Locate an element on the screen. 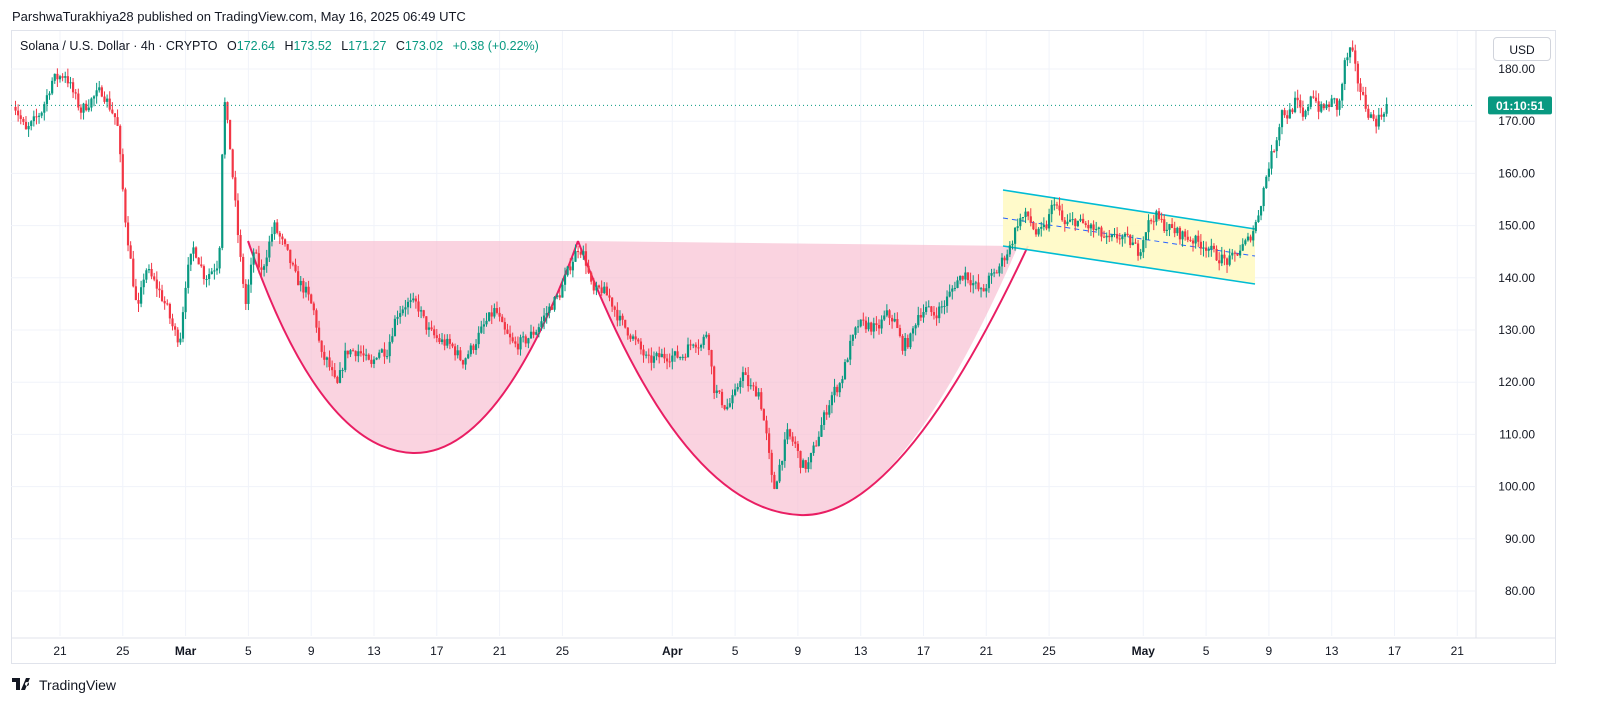 The image size is (1600, 718). x-tick-label: 21 is located at coordinates (500, 651).